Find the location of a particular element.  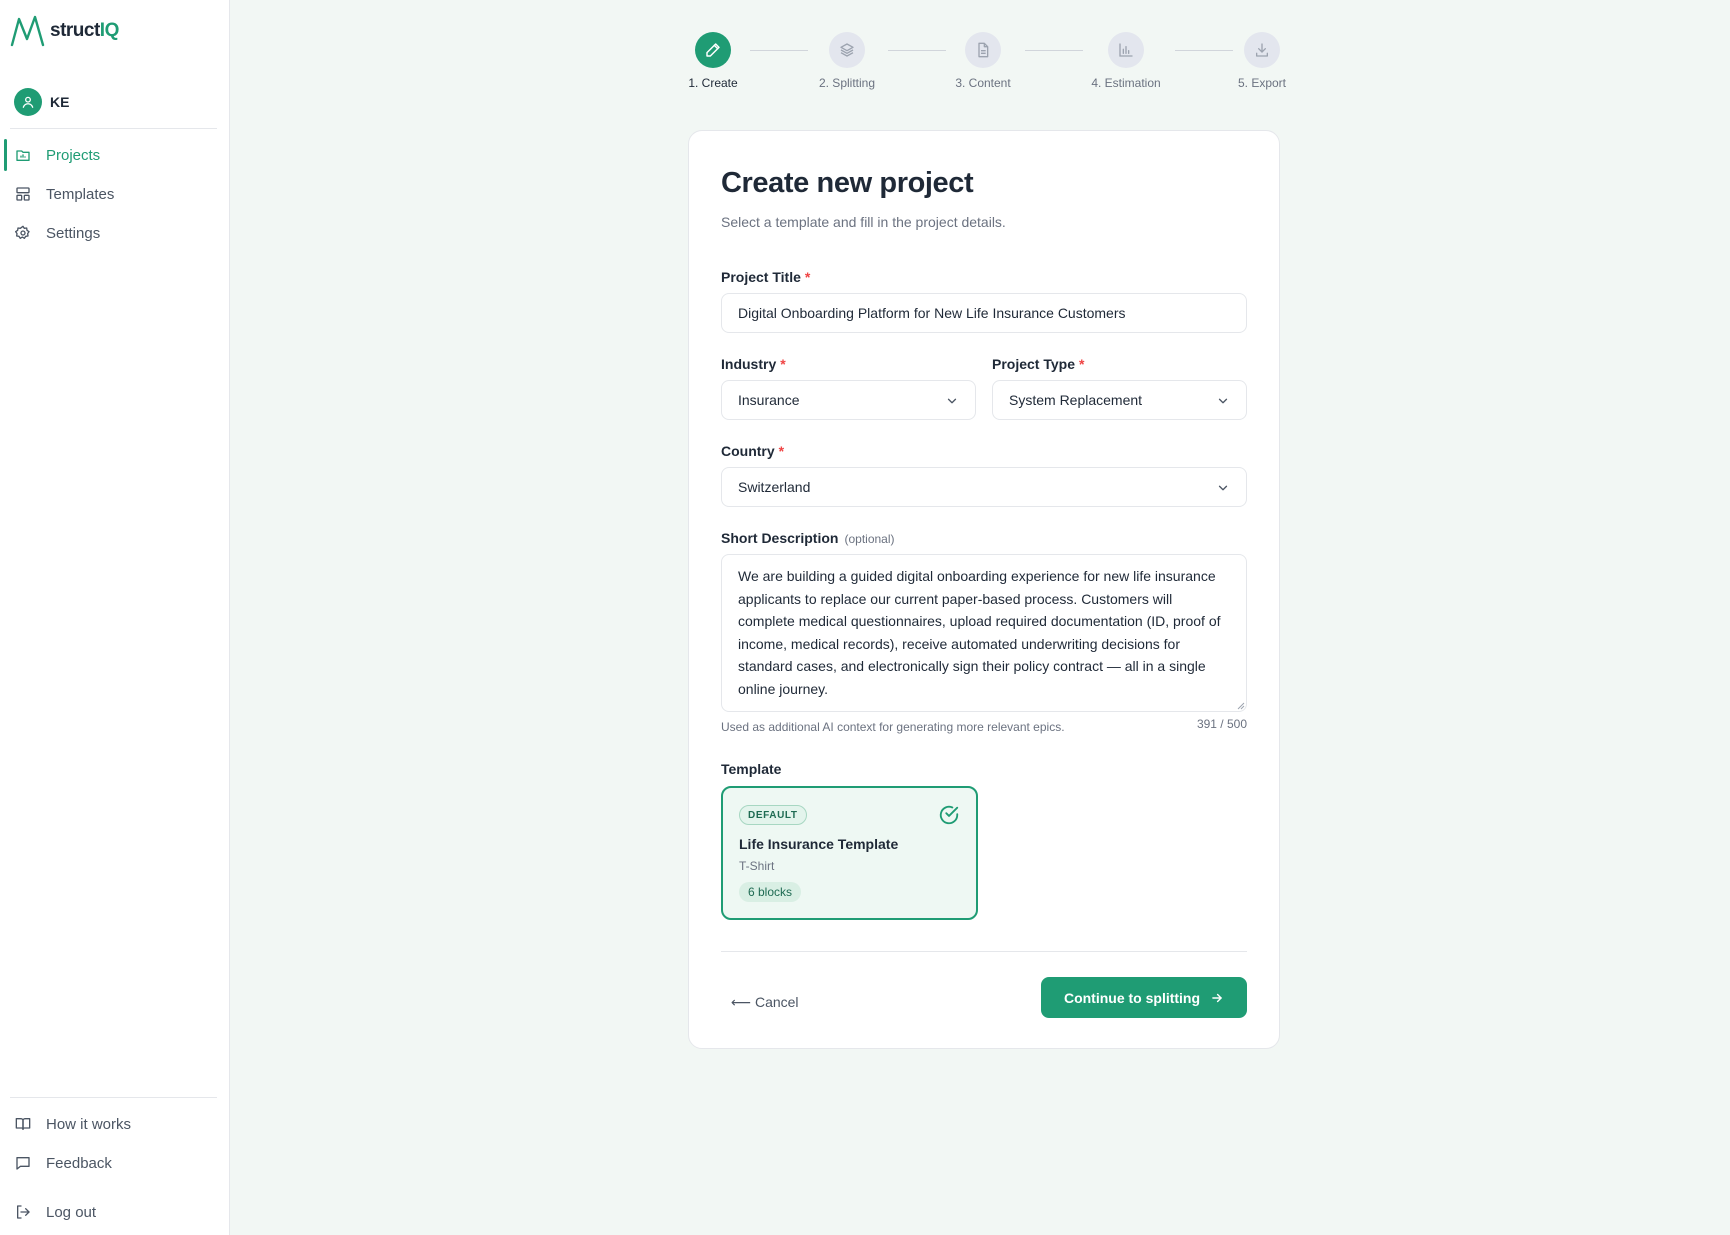

continue-button: Continue to splitting is located at coordinates (1144, 997).